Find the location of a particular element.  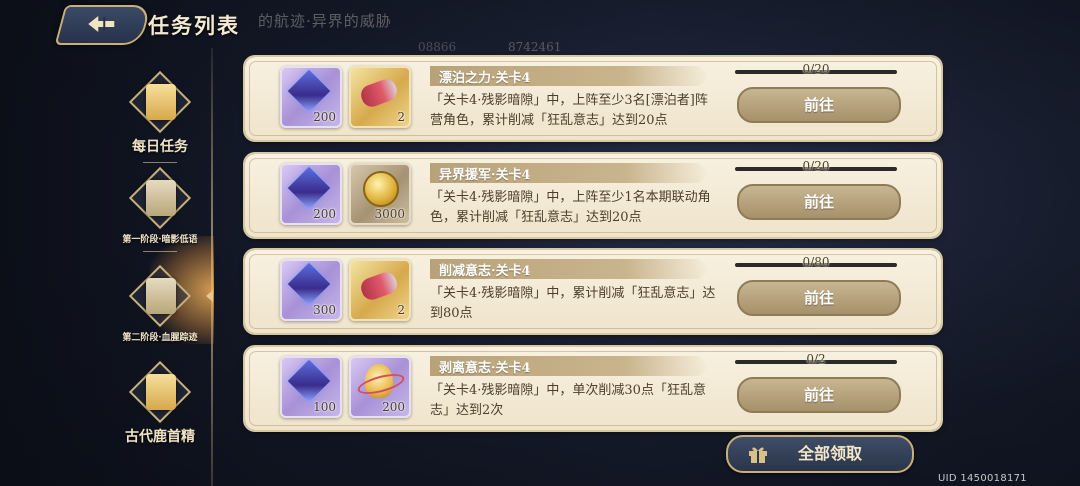

flask-icon is located at coordinates (379, 381).